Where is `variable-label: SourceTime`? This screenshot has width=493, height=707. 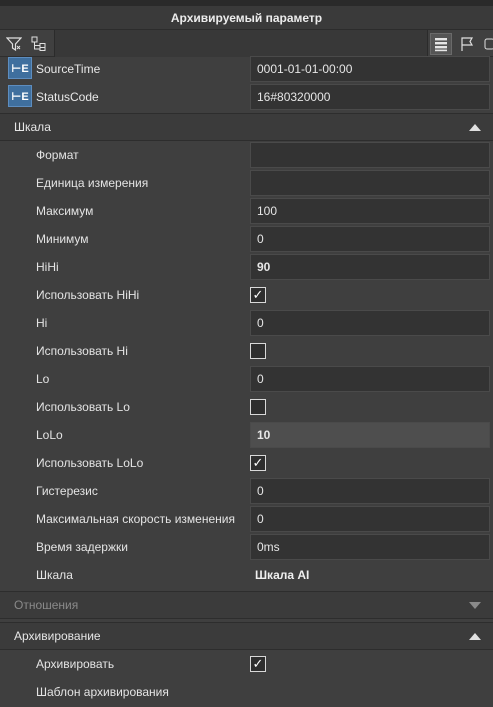 variable-label: SourceTime is located at coordinates (68, 69).